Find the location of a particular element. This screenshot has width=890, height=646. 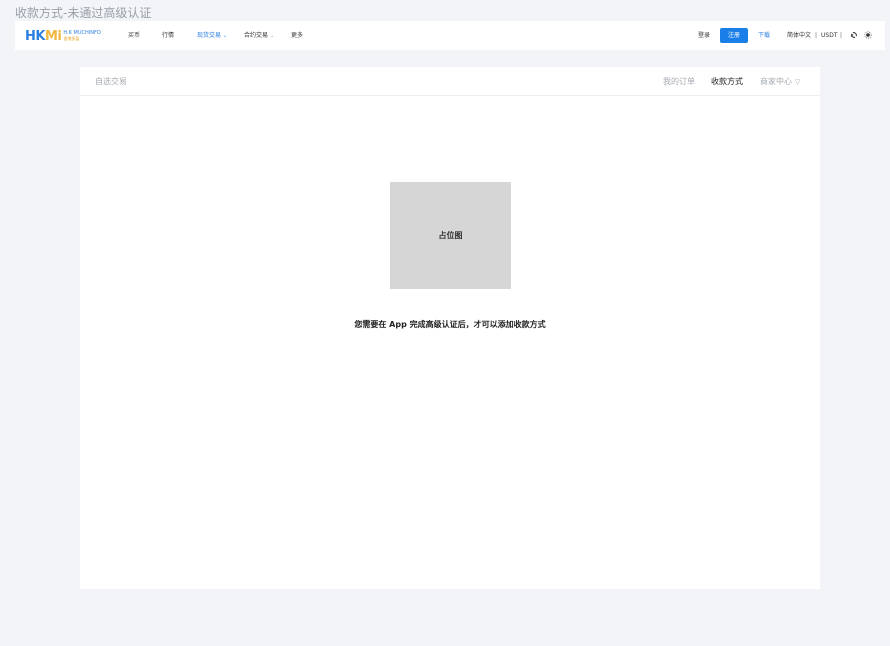

link-icon is located at coordinates (853, 35).